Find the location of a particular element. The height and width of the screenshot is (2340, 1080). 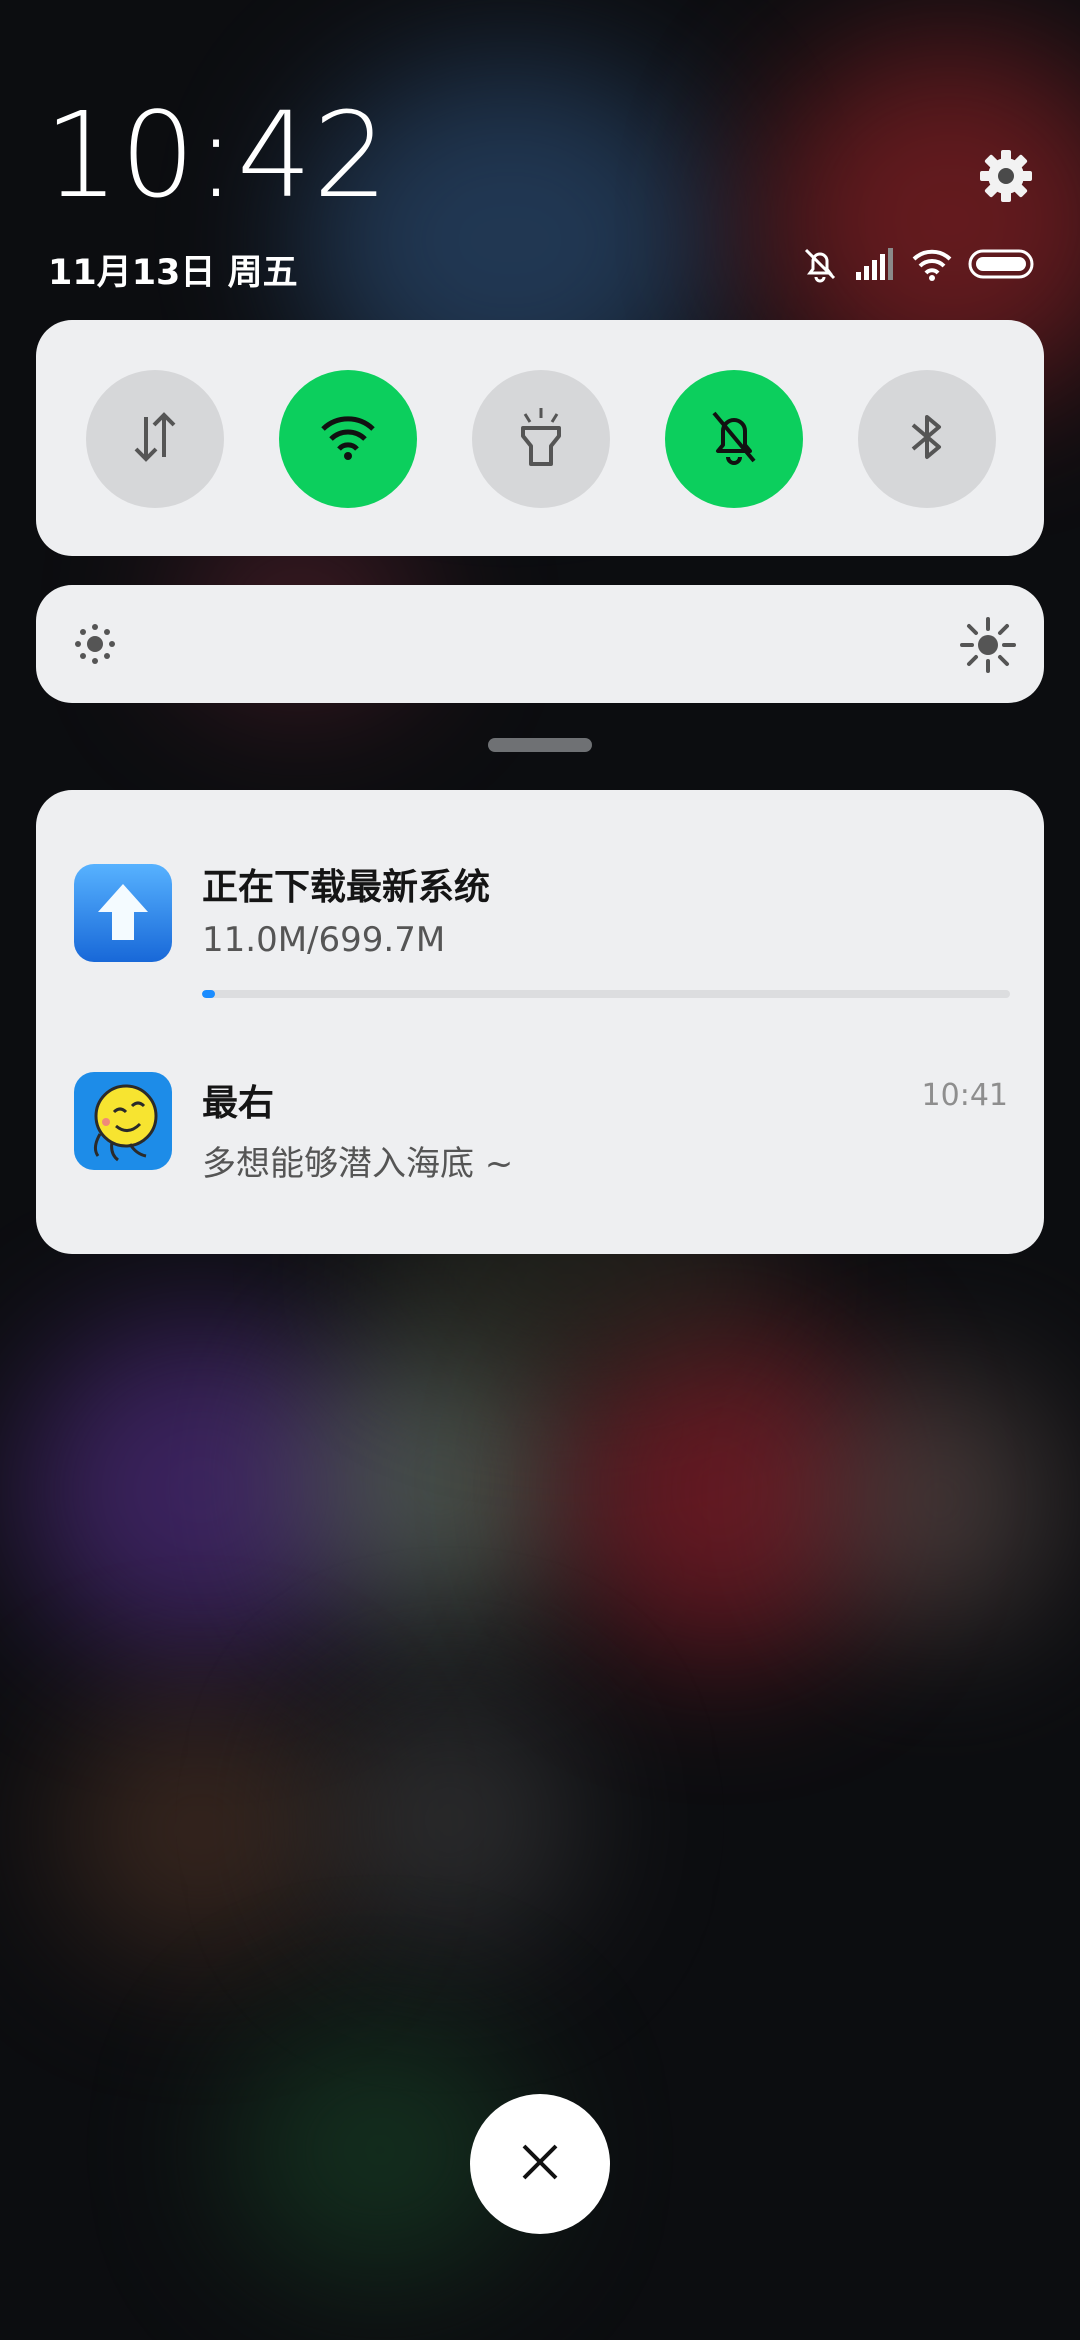

toggle-wifi is located at coordinates (348, 439).